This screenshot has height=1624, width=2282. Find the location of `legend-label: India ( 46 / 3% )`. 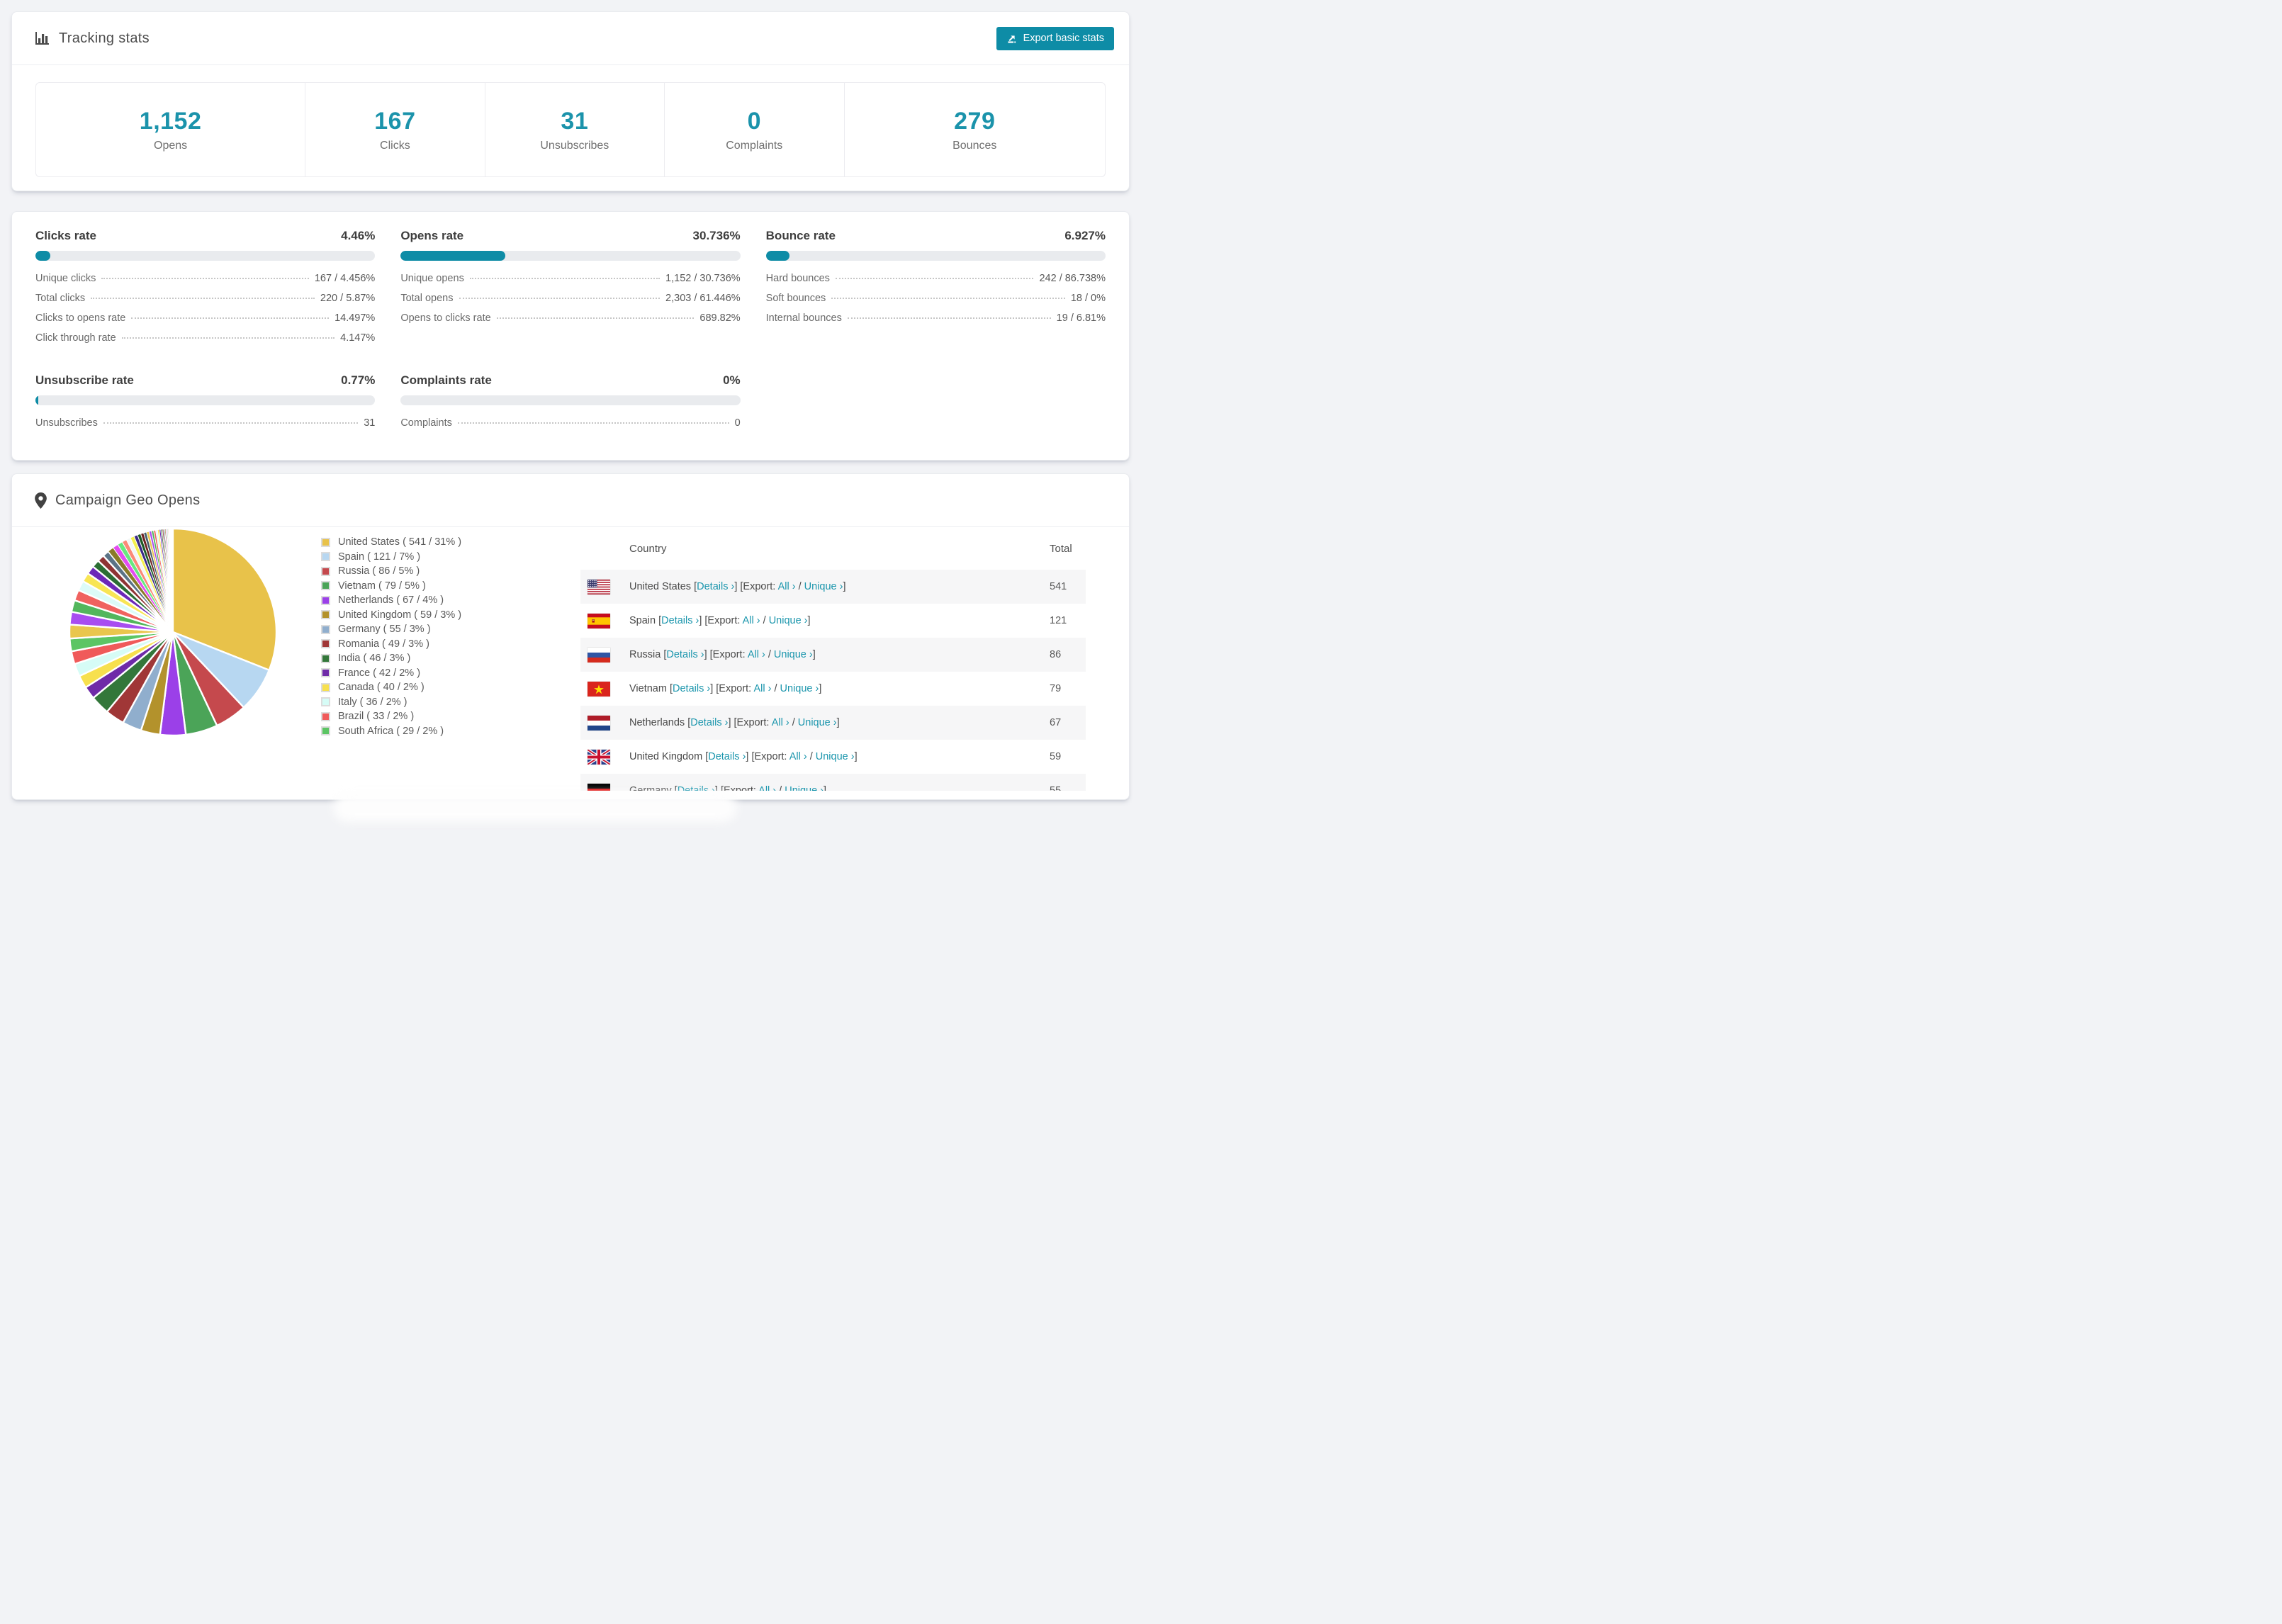

legend-label: India ( 46 / 3% ) is located at coordinates (375, 659).